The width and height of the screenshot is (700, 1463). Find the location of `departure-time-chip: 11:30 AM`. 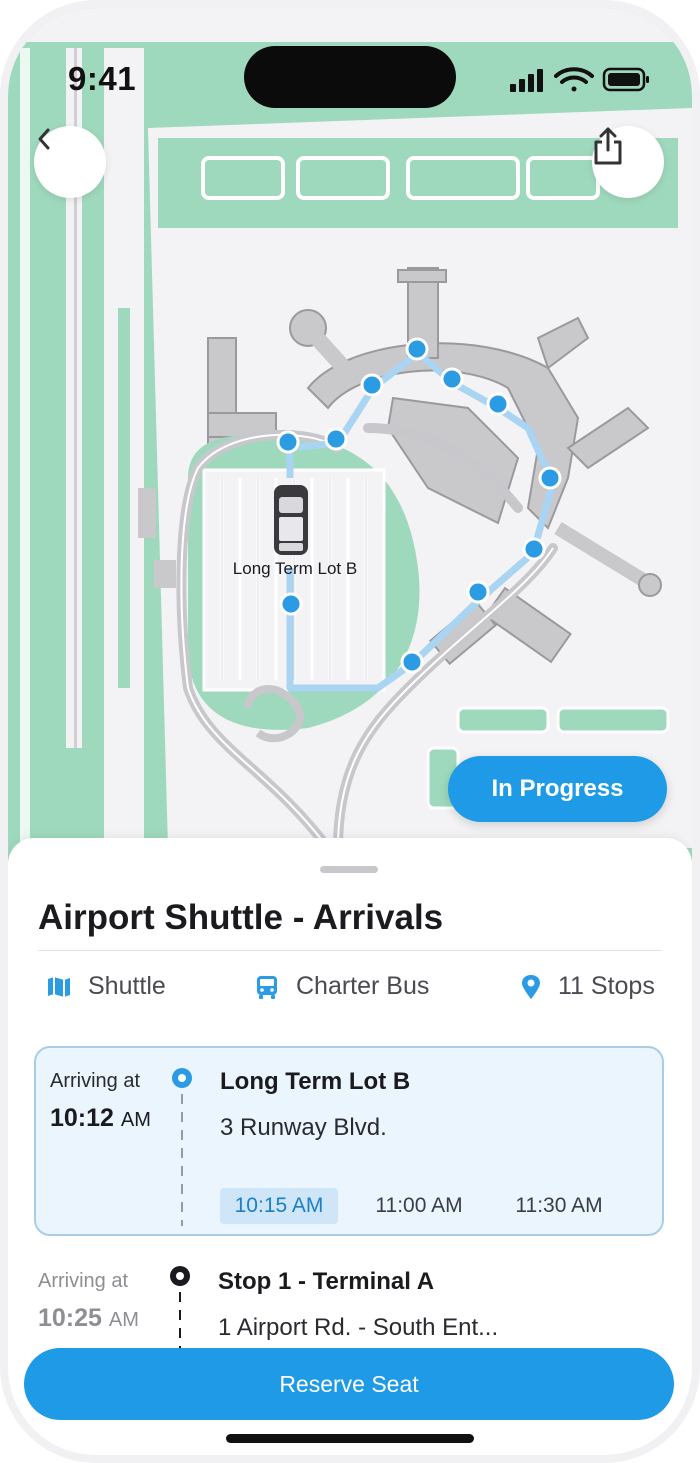

departure-time-chip: 11:30 AM is located at coordinates (559, 1206).